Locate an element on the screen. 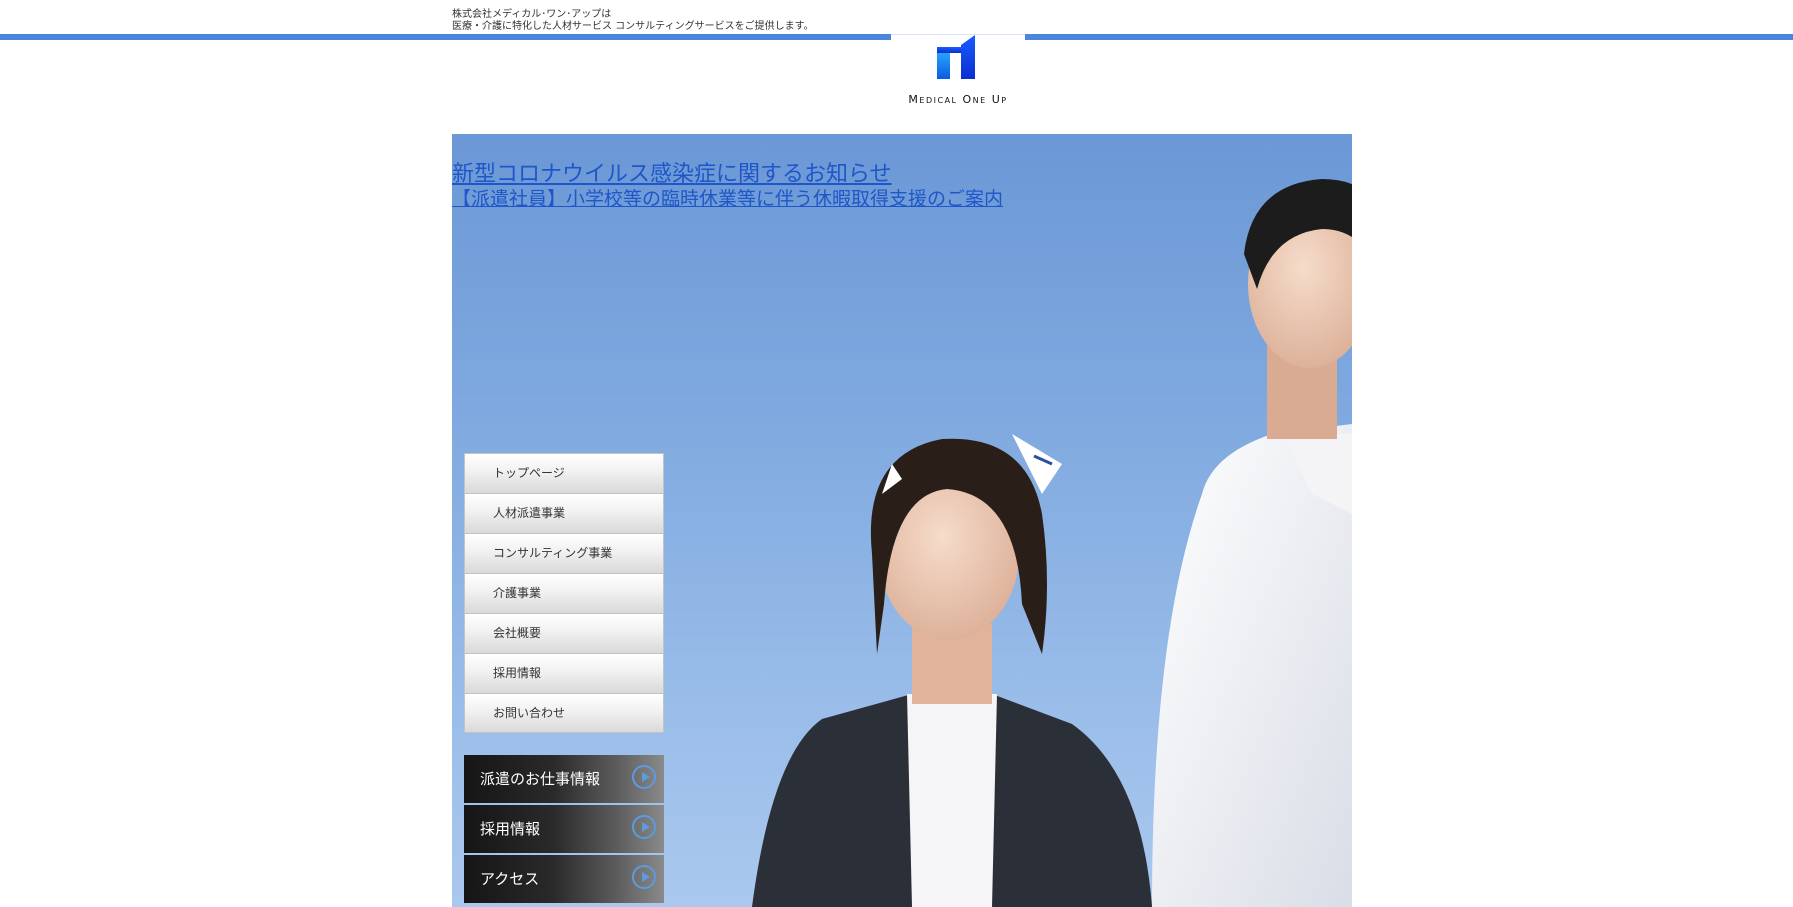 The image size is (1793, 907). banner-access: アクセス is located at coordinates (564, 879).